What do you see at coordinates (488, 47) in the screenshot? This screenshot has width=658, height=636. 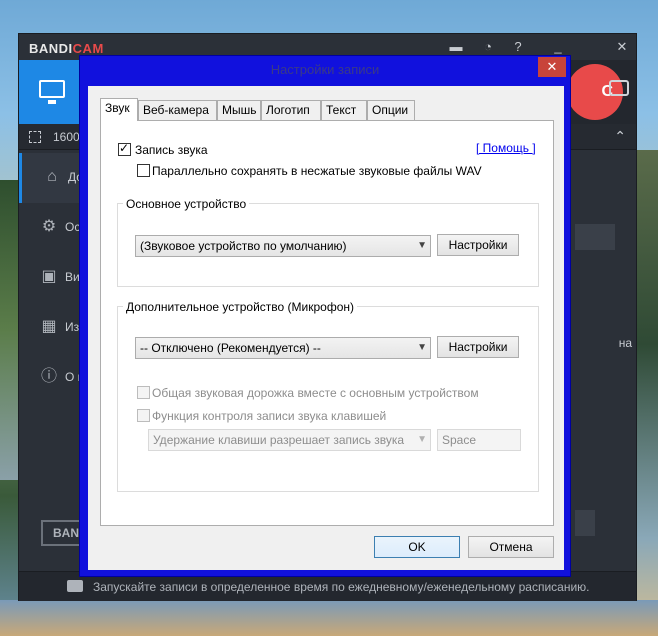 I see `clock-icon: ◔` at bounding box center [488, 47].